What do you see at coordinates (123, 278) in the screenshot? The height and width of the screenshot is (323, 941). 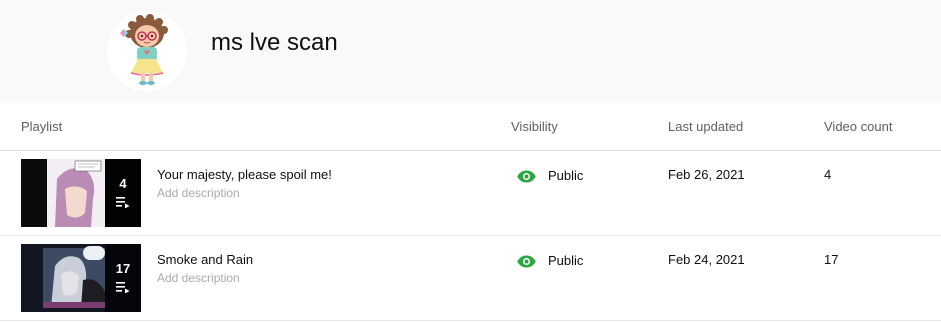 I see `thumbnail-count-overlay: 17` at bounding box center [123, 278].